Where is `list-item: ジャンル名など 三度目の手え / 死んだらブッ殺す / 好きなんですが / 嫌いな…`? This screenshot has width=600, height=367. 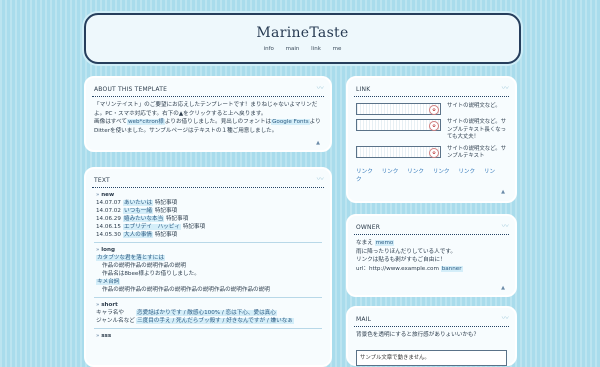 list-item: ジャンル名など 三度目の手え / 死んだらブッ殺す / 好きなんですが / 嫌いな… is located at coordinates (209, 321).